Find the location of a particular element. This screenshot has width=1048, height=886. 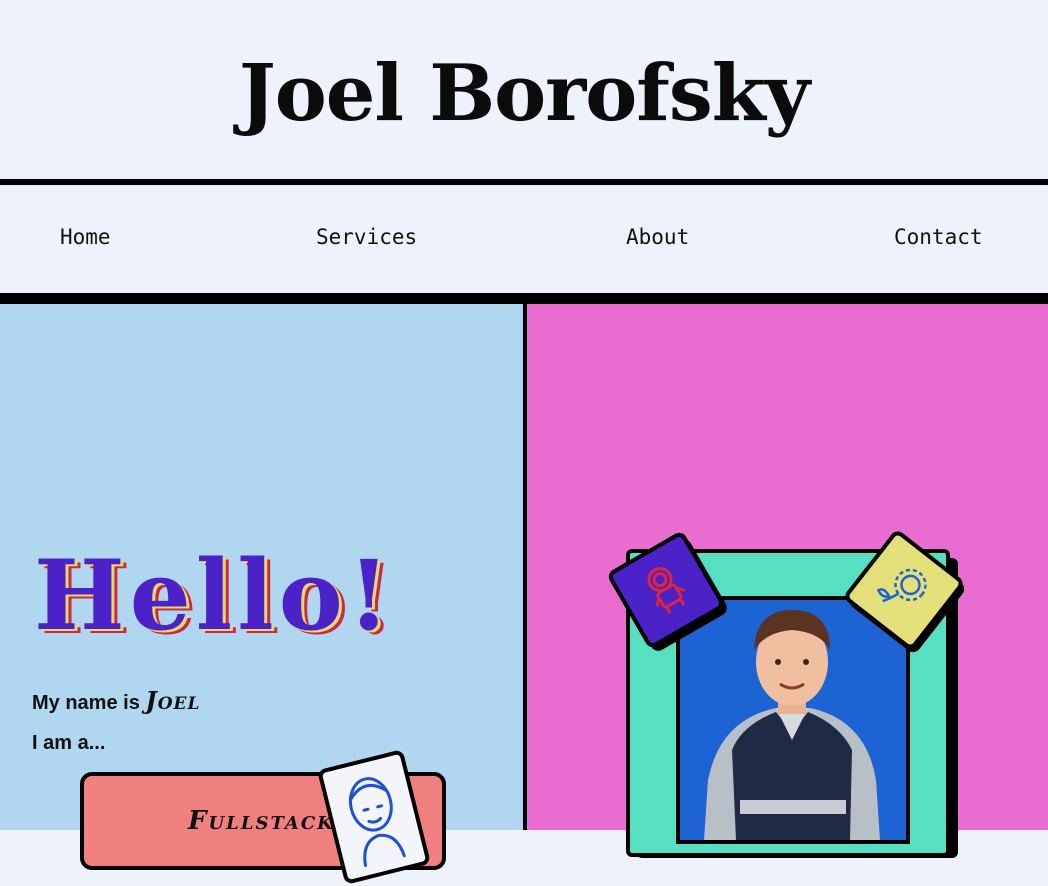

sunflower-icon is located at coordinates (904, 590).